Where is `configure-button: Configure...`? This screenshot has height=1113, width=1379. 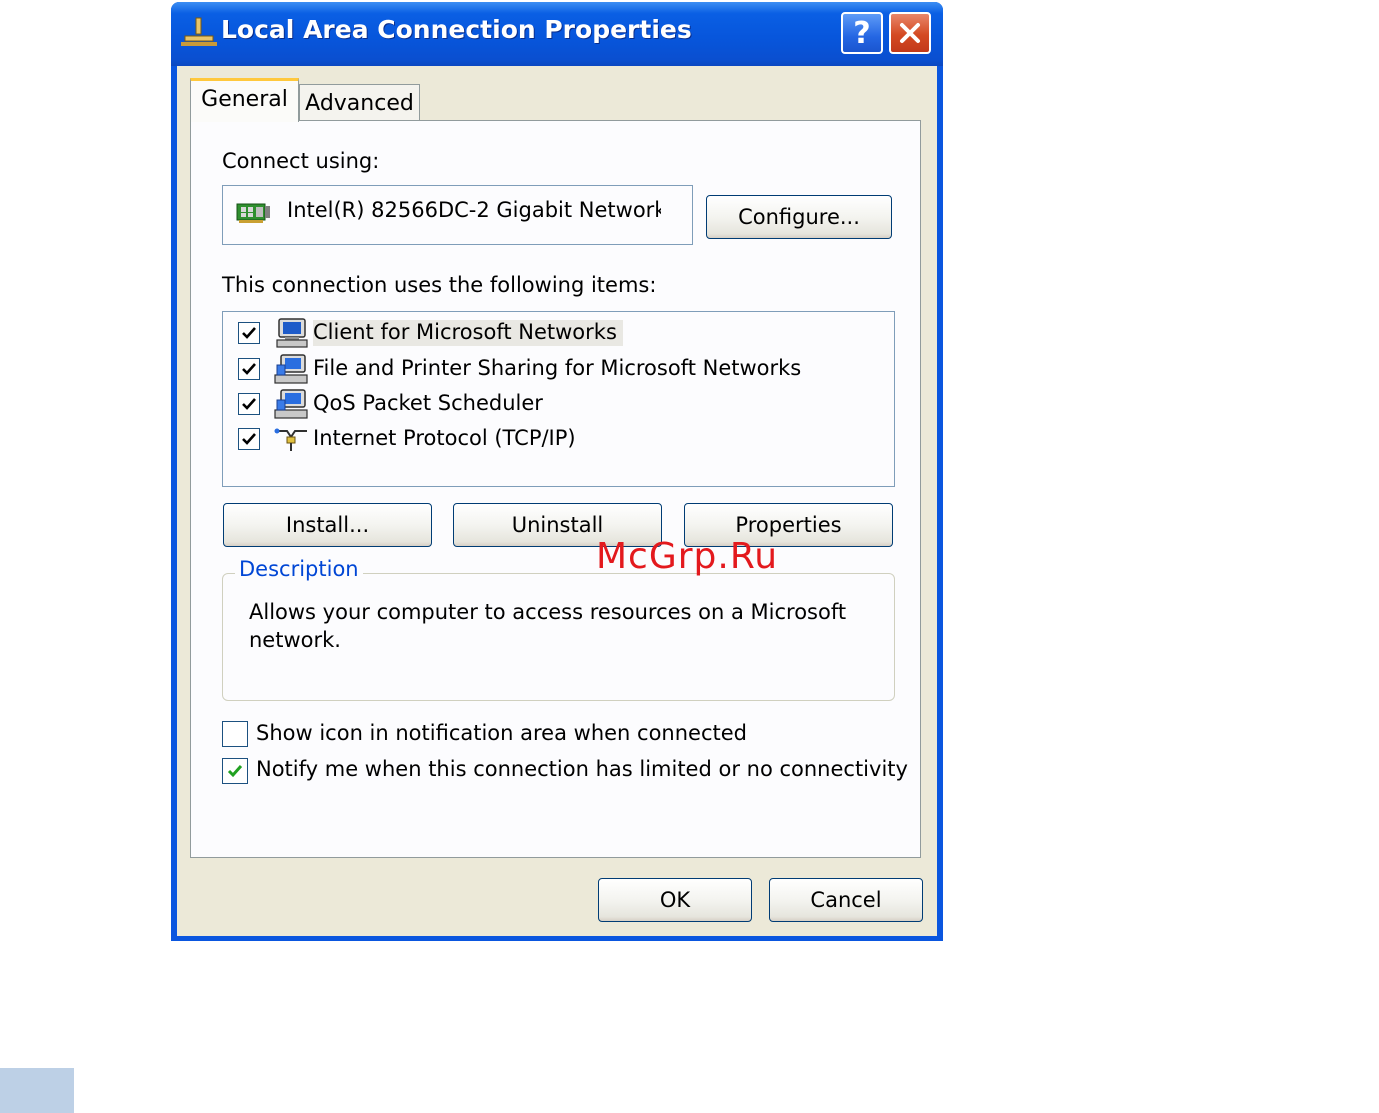 configure-button: Configure... is located at coordinates (799, 217).